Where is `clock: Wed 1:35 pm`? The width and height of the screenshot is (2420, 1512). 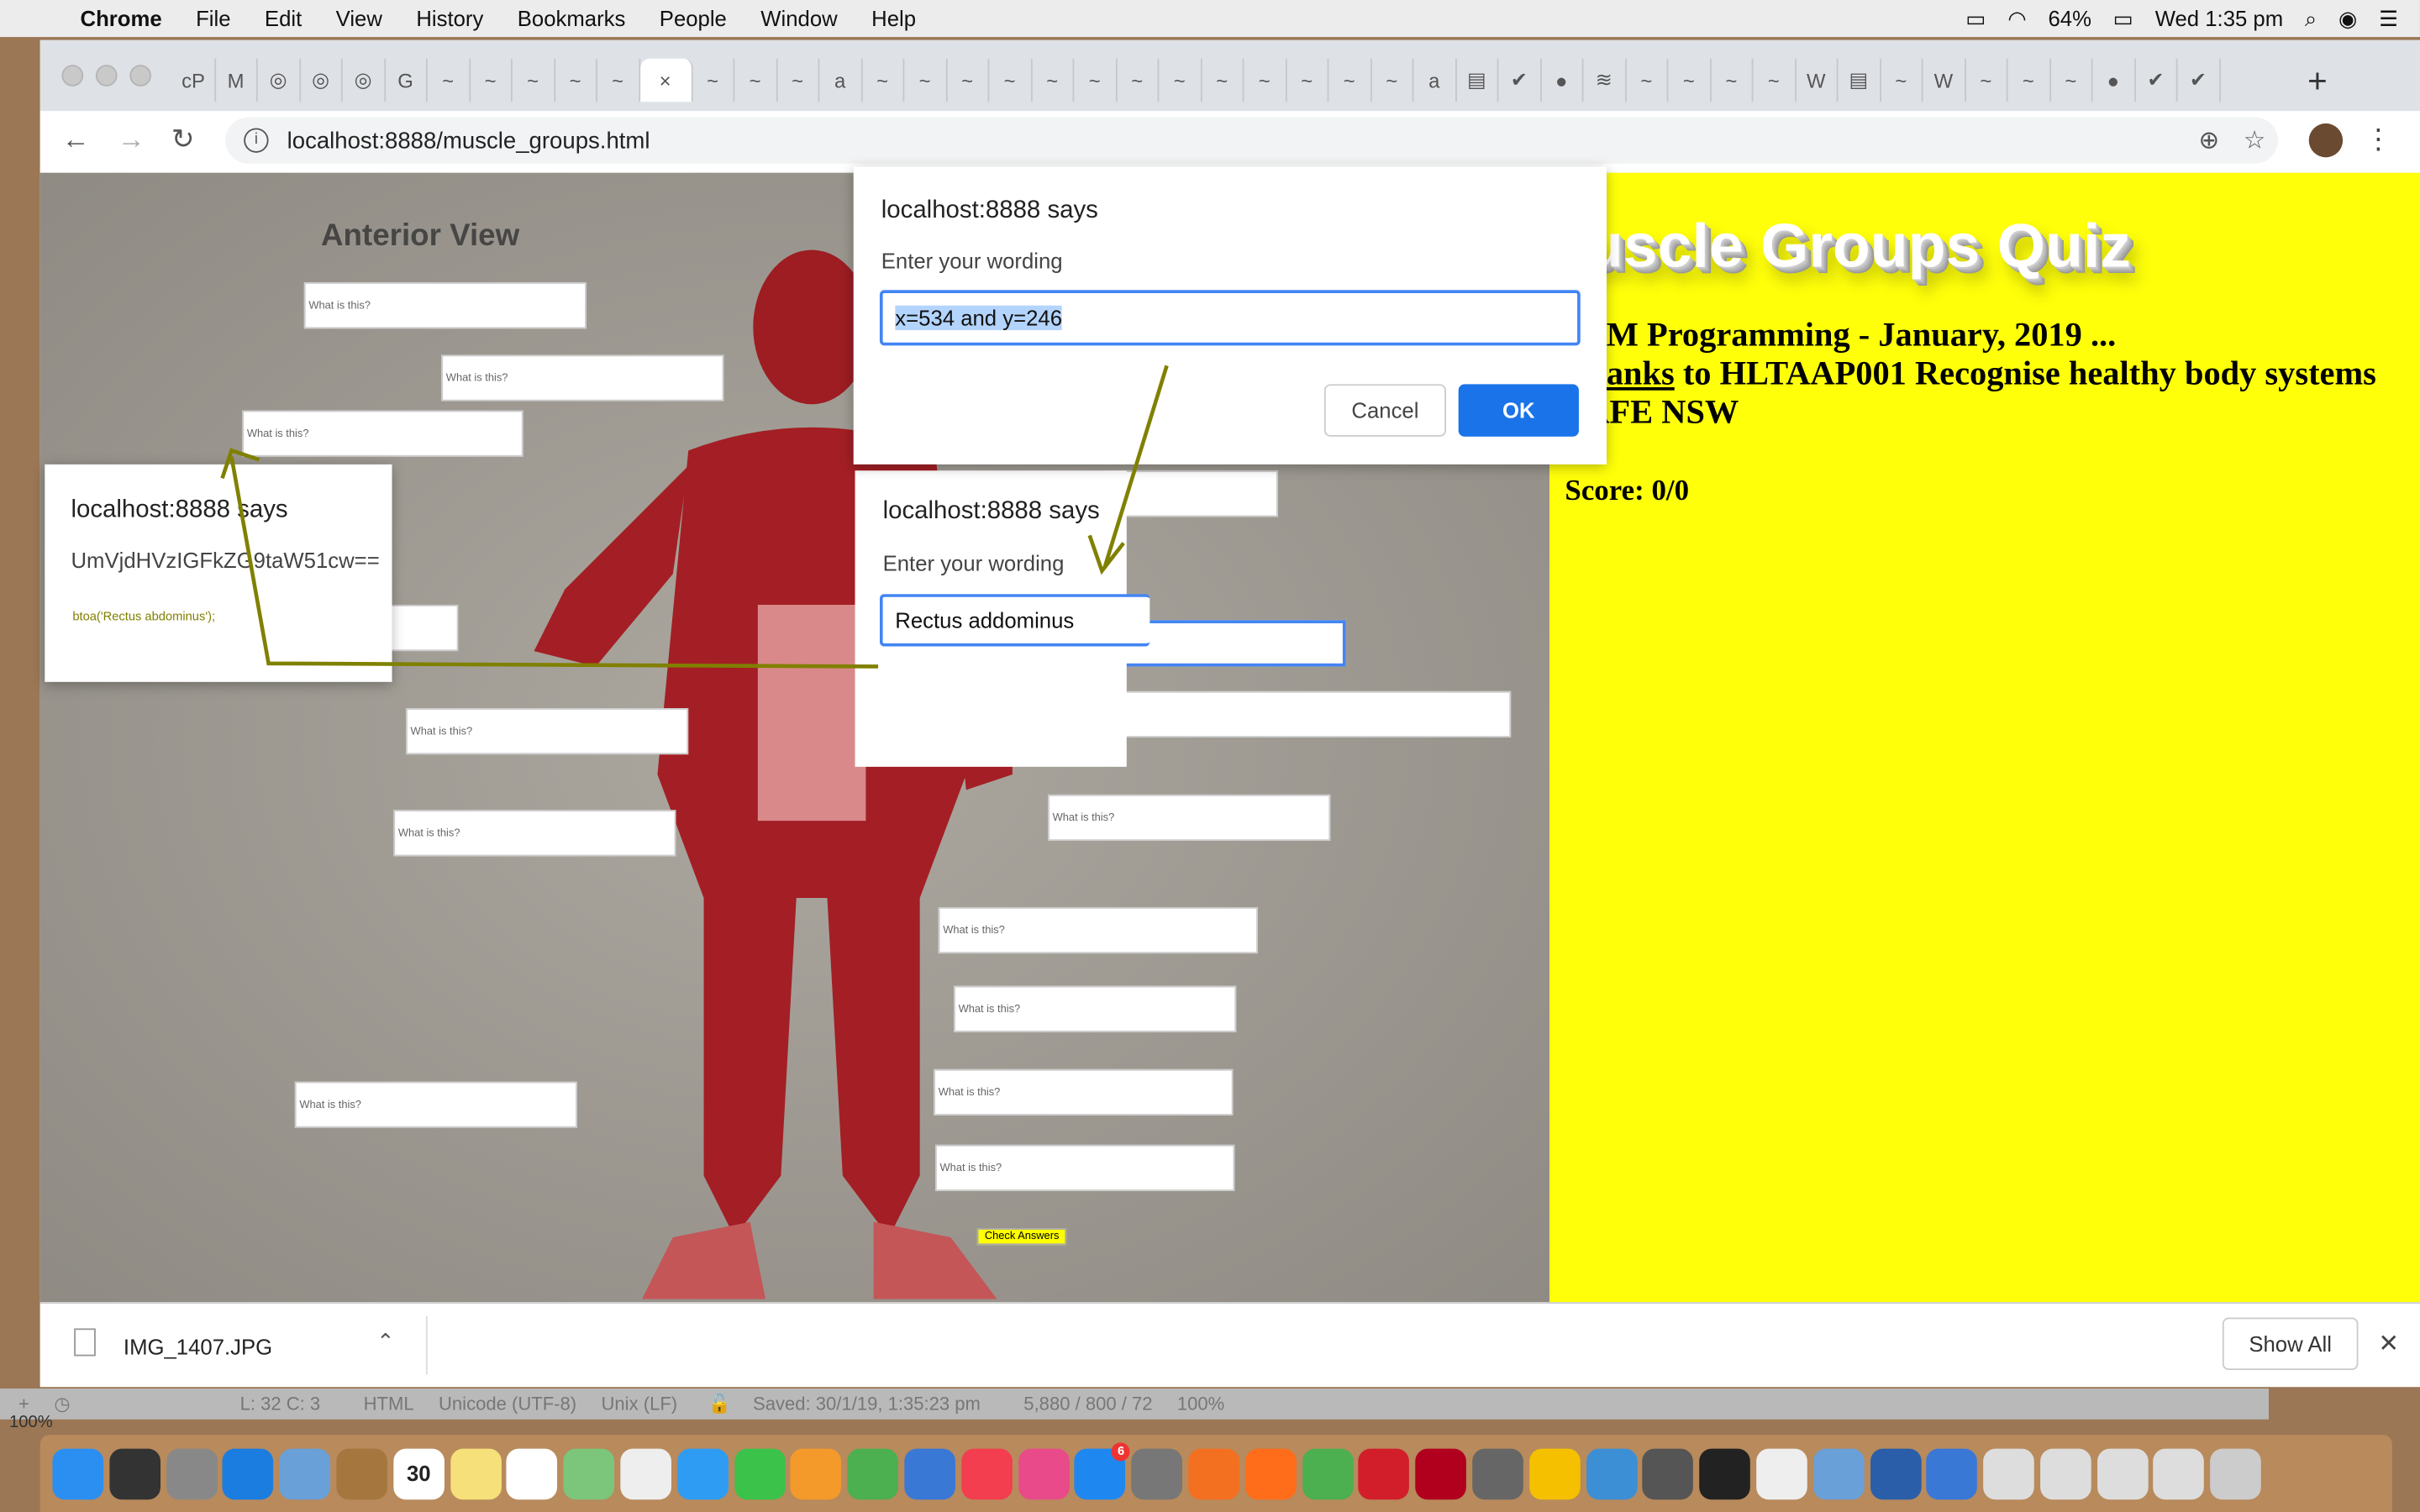 clock: Wed 1:35 pm is located at coordinates (2219, 18).